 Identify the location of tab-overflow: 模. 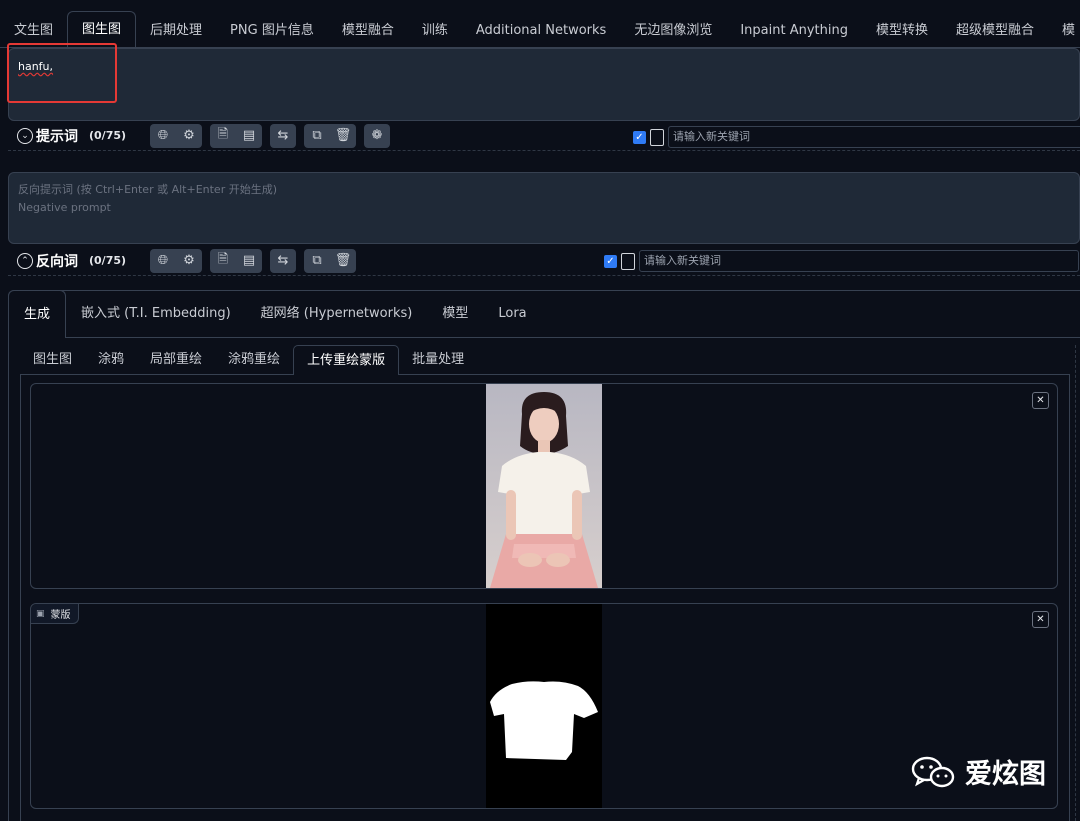
(1064, 32).